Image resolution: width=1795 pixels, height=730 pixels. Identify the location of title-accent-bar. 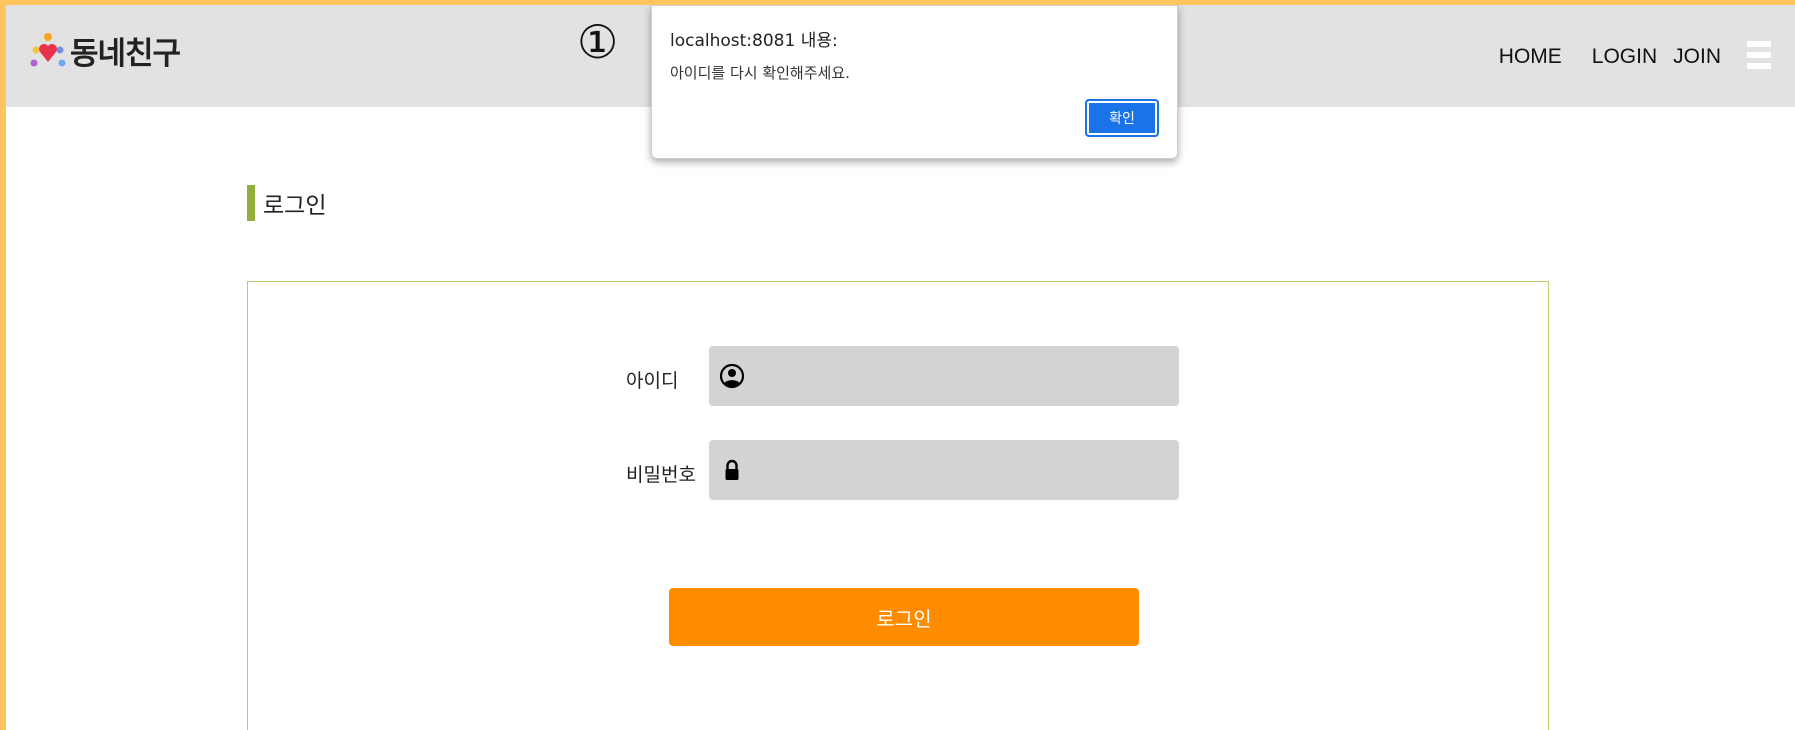
(251, 203).